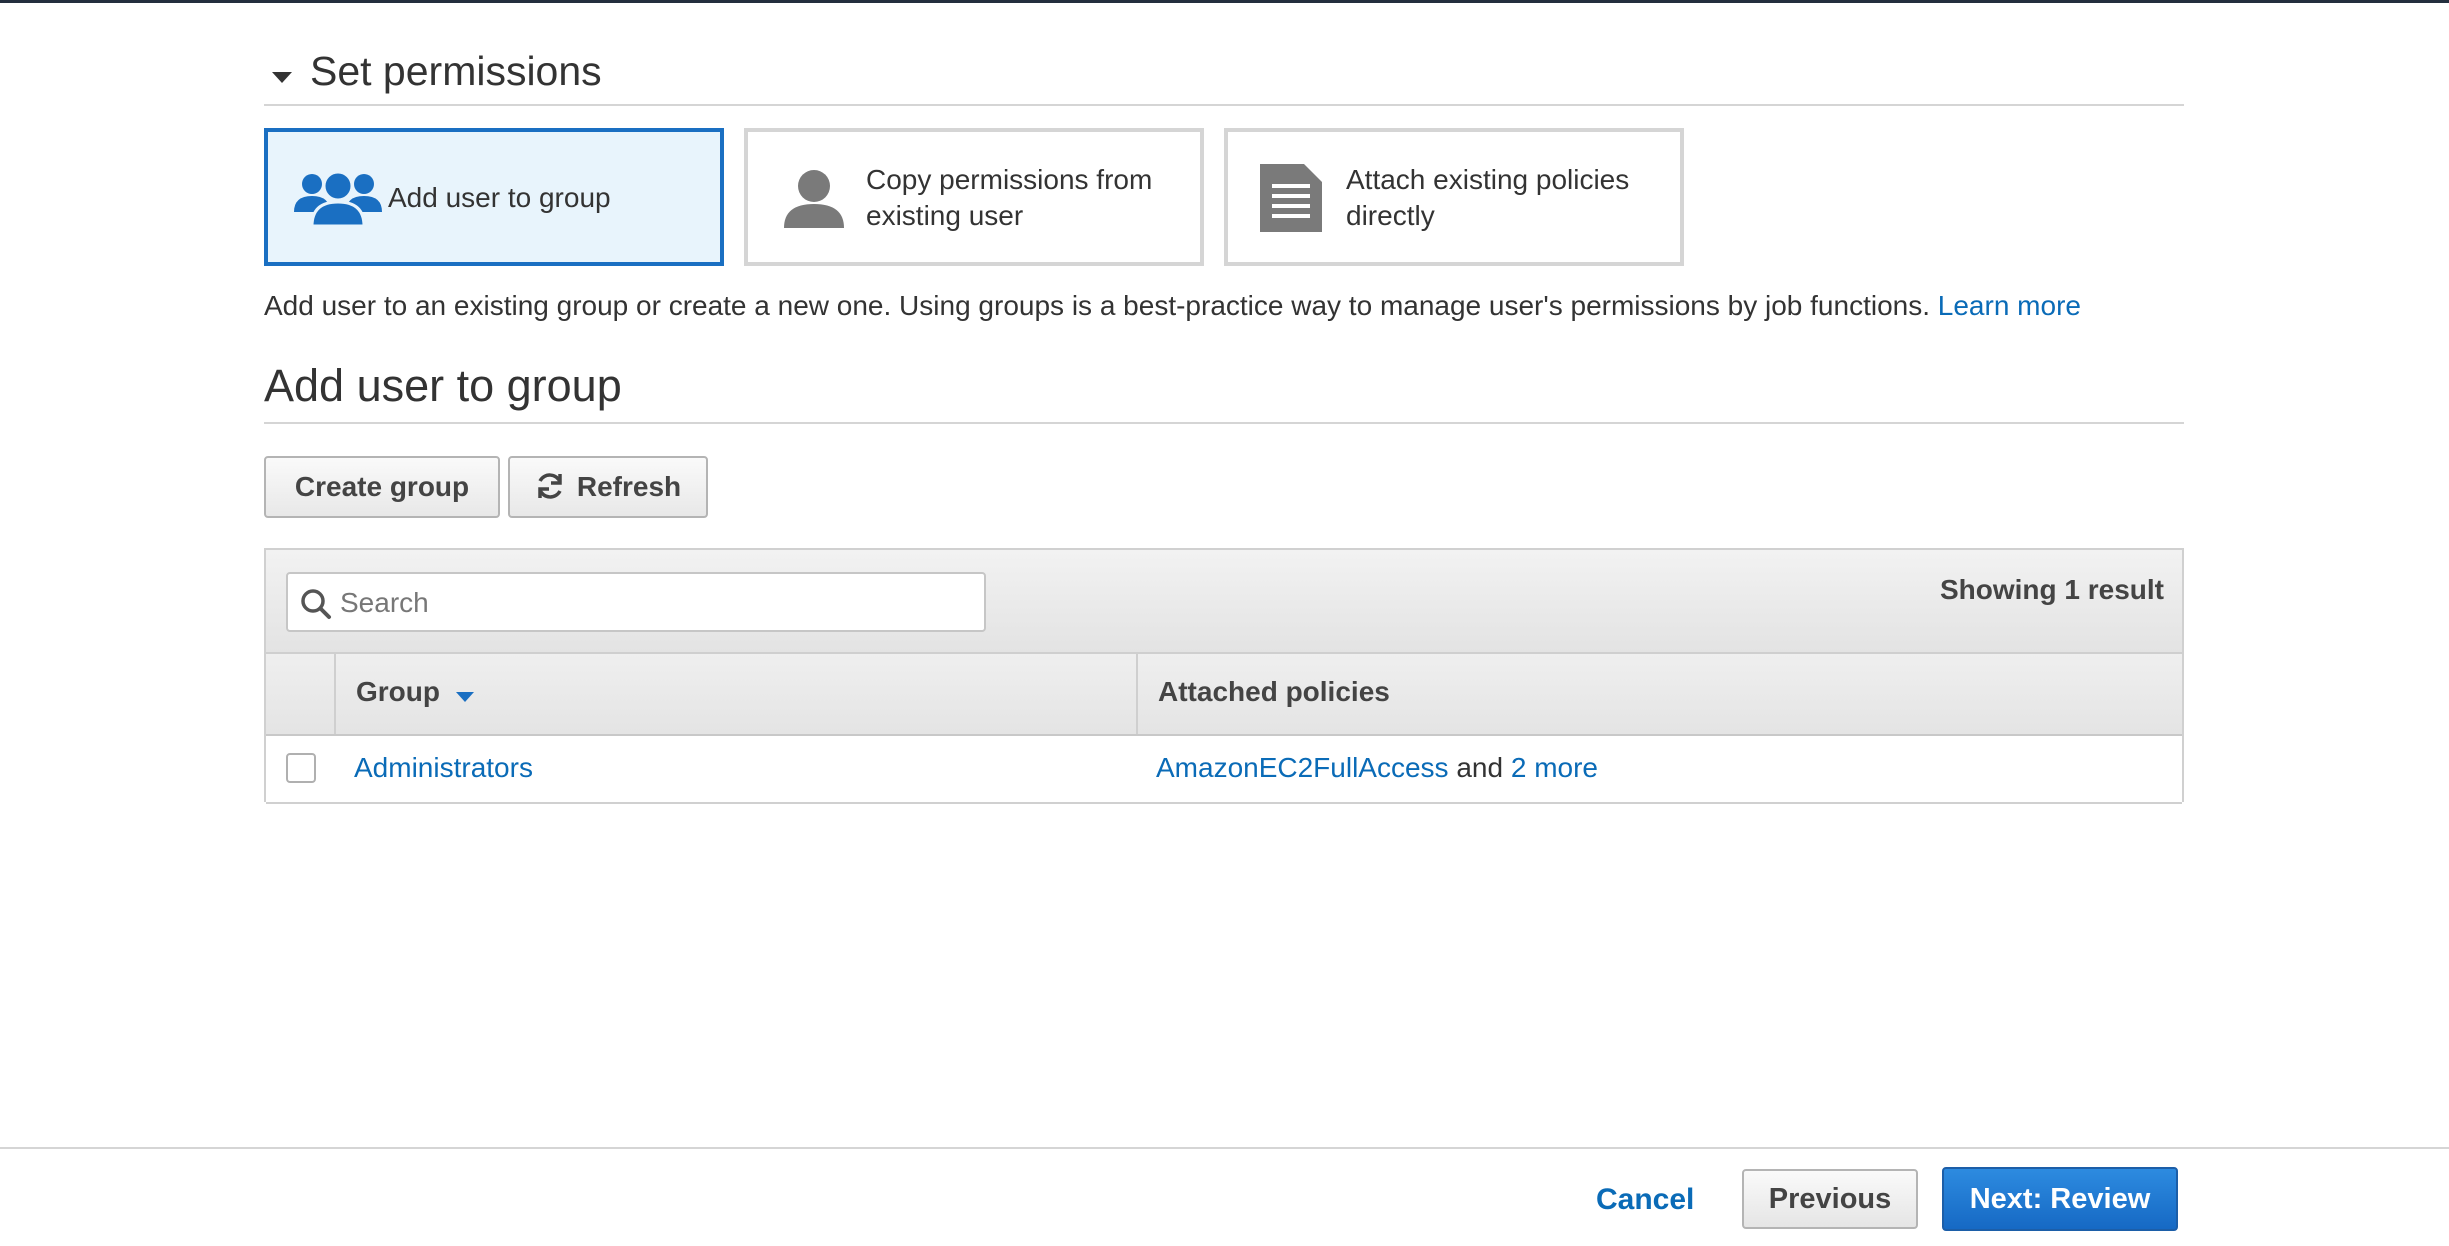  I want to click on option-add-user-to-group: Add user to group, so click(494, 197).